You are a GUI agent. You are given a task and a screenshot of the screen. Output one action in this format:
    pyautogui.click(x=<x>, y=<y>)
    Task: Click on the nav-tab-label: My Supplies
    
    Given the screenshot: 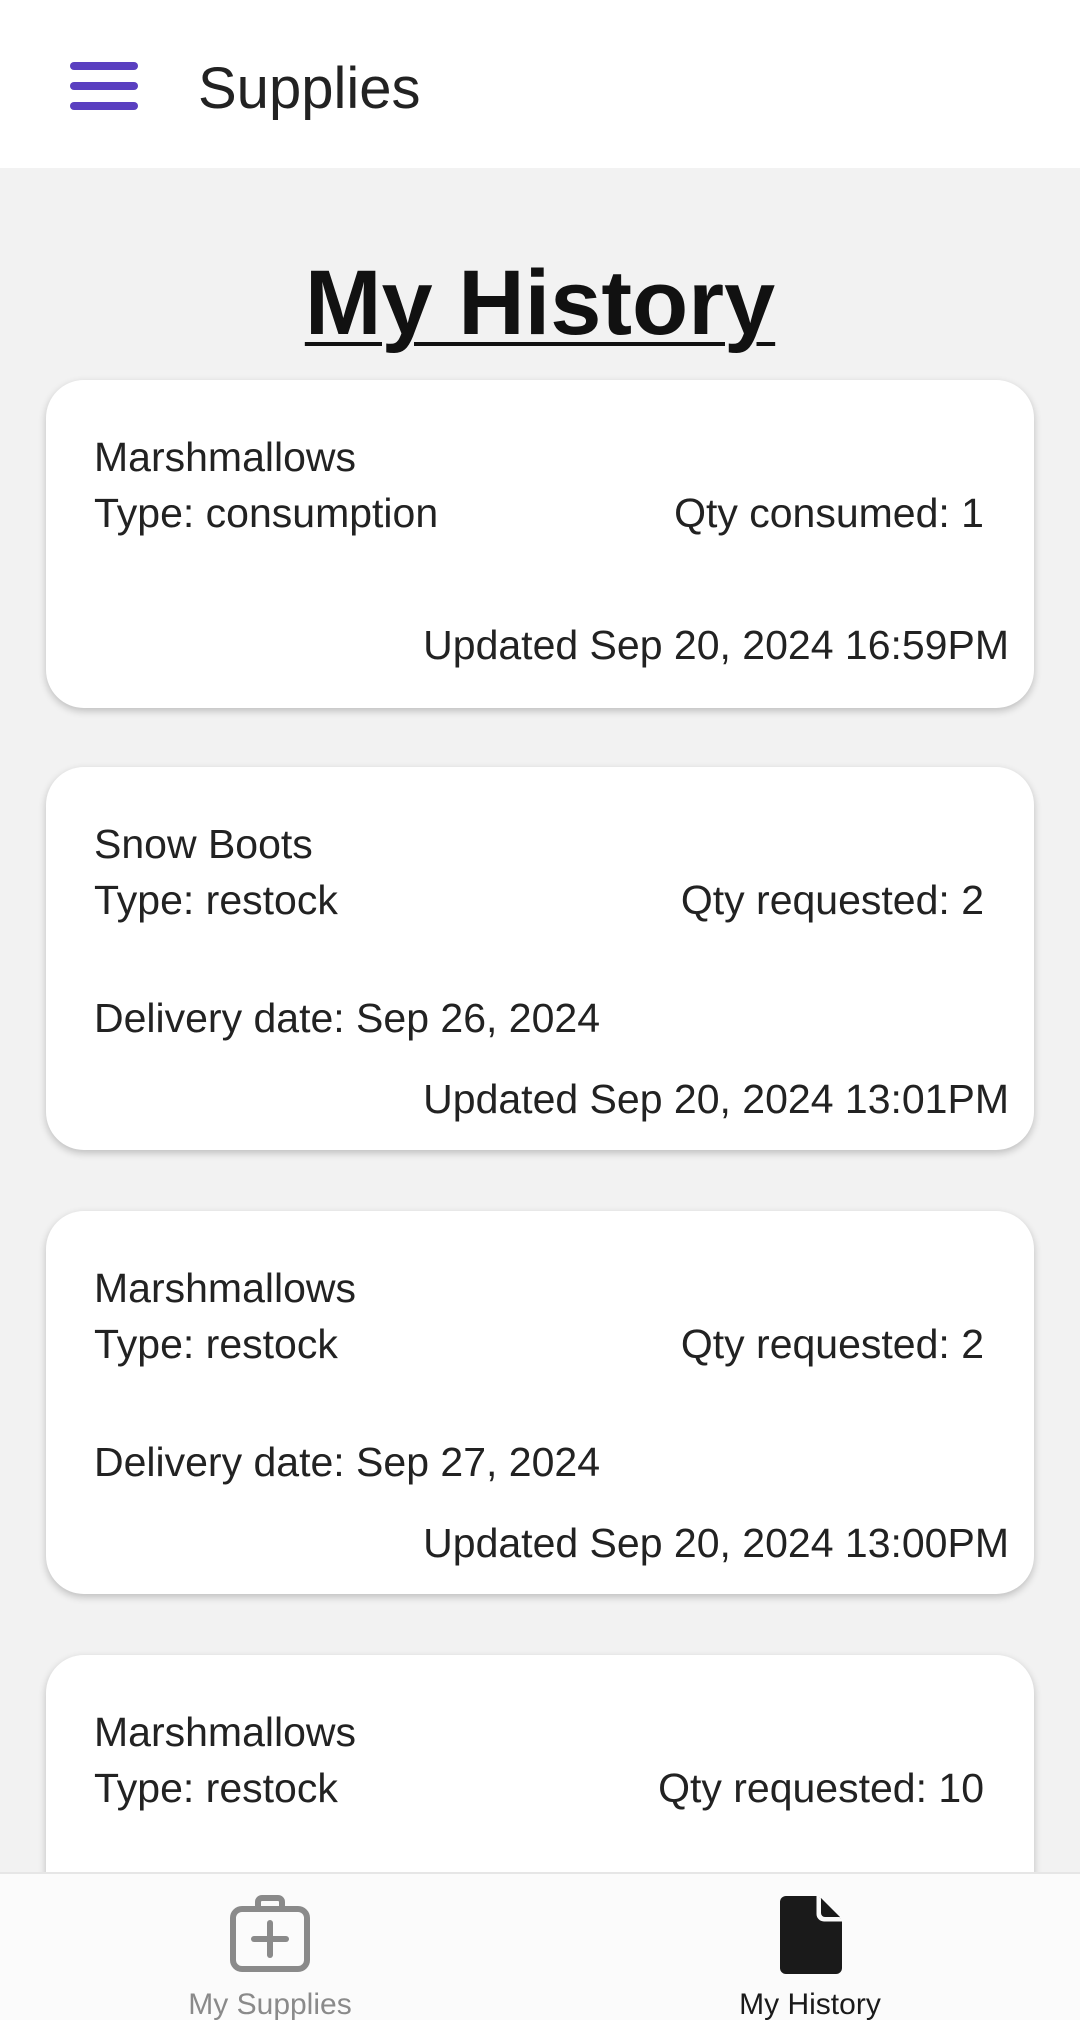 What is the action you would take?
    pyautogui.click(x=270, y=2004)
    